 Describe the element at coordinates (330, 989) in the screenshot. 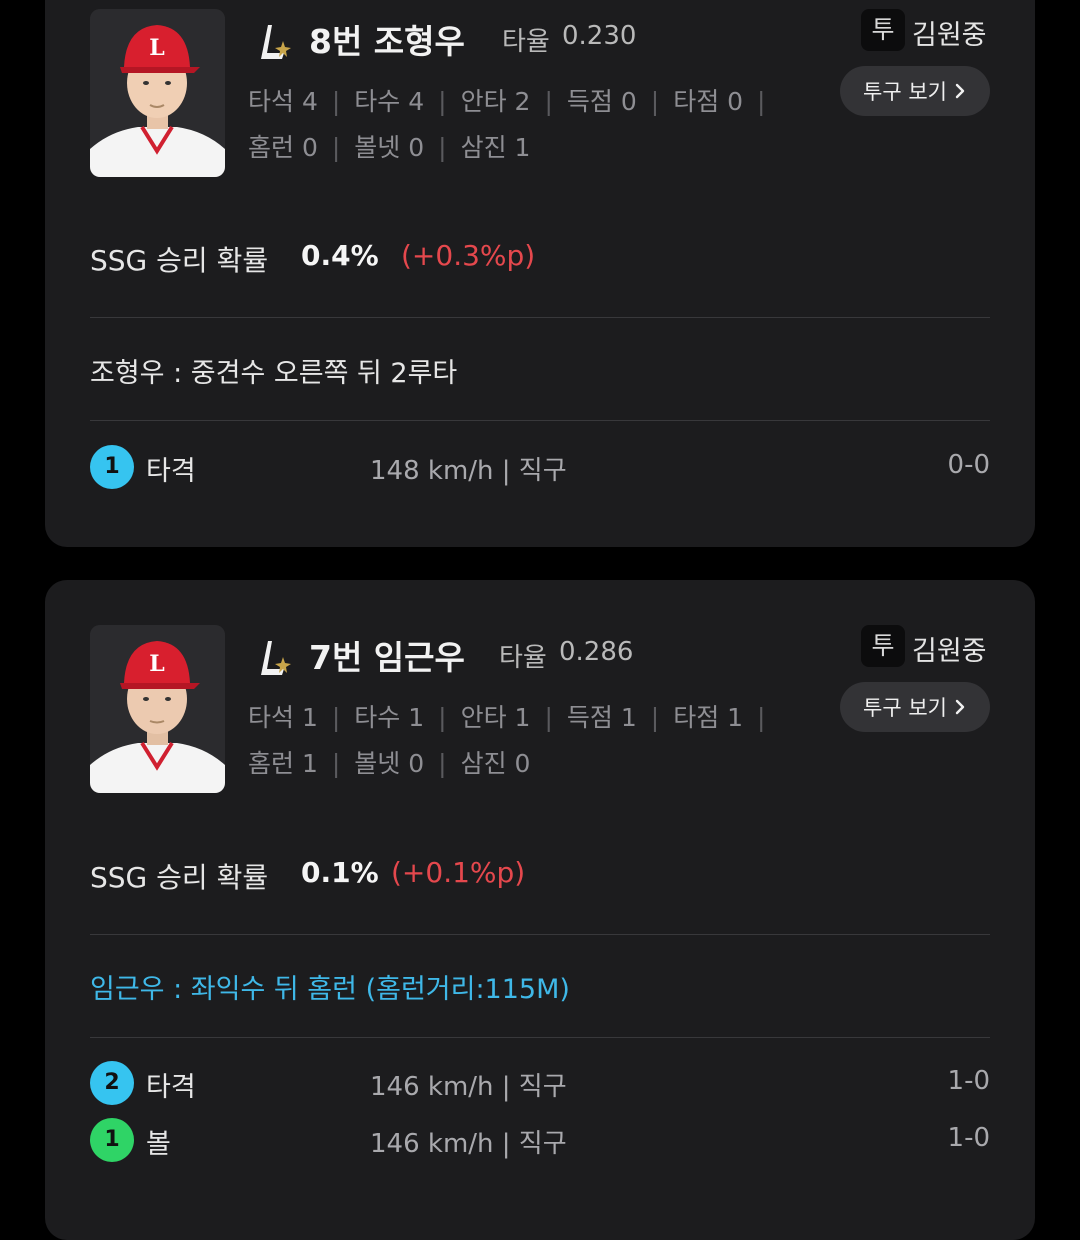

I see `play-description: 임근우 : 좌익수 뒤 홈런 (홈런거리:115M)` at that location.